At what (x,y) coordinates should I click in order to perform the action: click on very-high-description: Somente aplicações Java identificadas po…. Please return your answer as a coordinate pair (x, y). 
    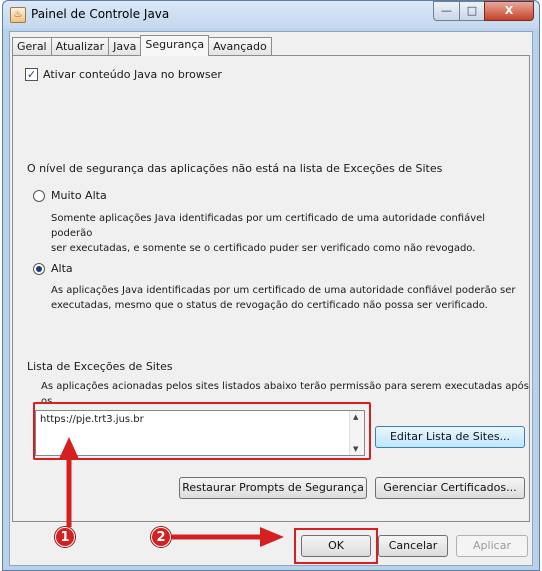
    Looking at the image, I should click on (286, 233).